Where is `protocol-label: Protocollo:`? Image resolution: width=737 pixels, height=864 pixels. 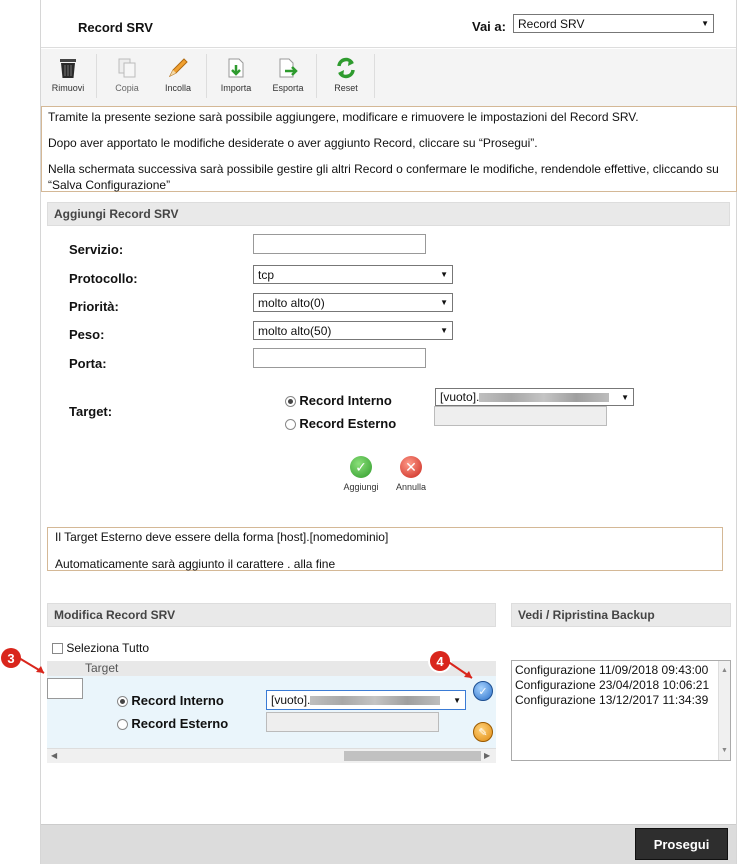 protocol-label: Protocollo: is located at coordinates (103, 278).